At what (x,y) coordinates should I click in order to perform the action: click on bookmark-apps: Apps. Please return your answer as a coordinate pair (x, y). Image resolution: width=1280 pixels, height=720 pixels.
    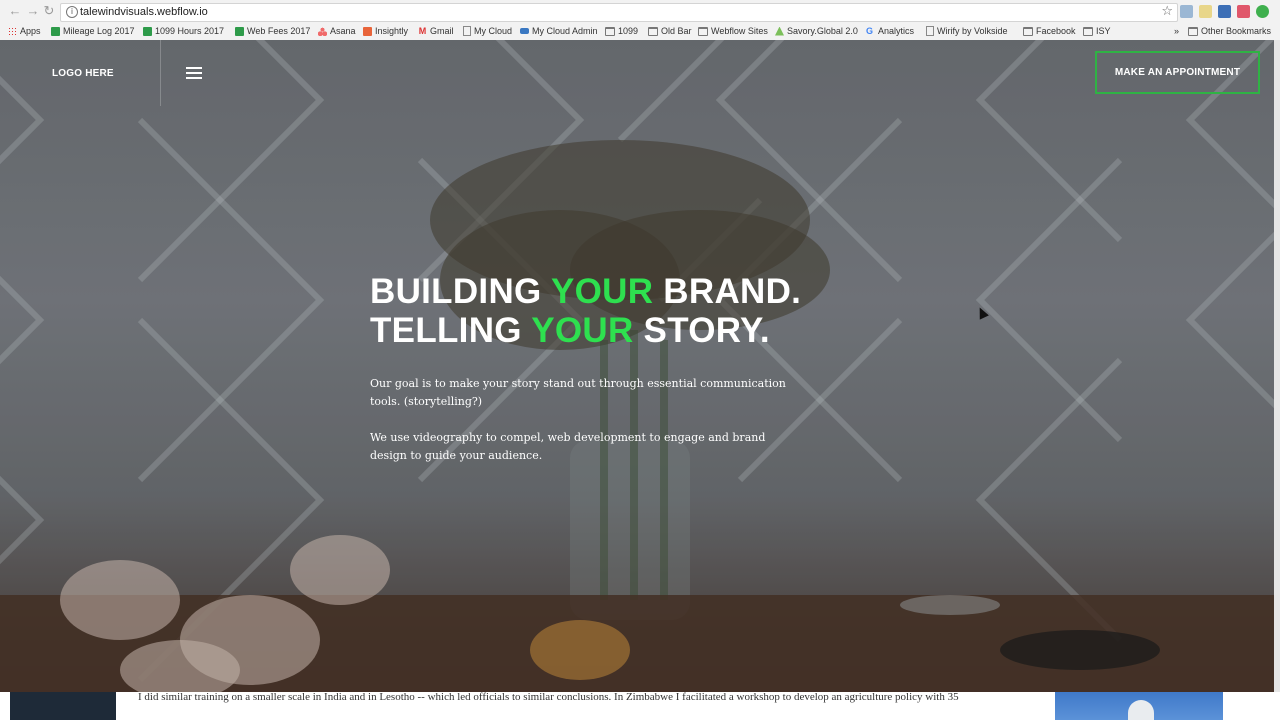
    Looking at the image, I should click on (24, 31).